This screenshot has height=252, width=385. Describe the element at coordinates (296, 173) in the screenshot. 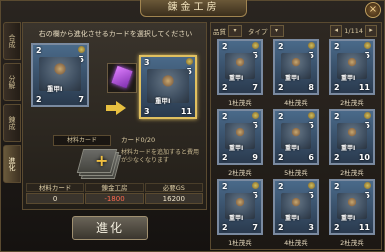

I see `grid-card-name: 5杜茂兵` at that location.